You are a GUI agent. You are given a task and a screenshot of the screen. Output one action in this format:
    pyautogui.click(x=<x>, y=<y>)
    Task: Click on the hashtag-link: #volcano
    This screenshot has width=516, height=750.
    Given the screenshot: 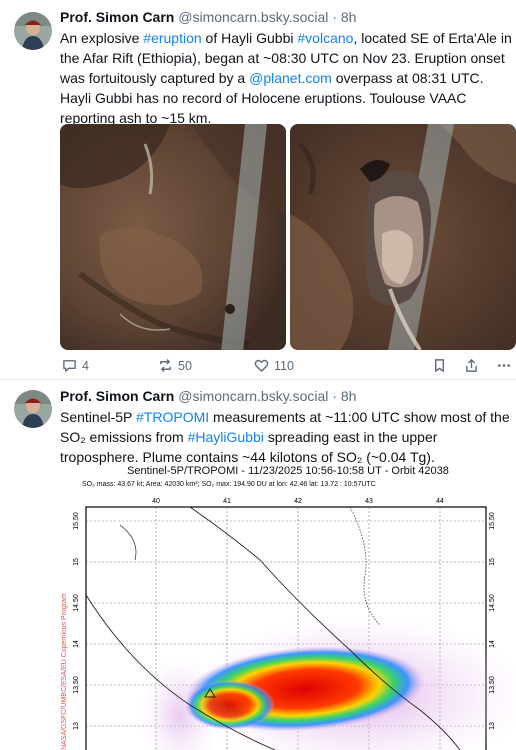 What is the action you would take?
    pyautogui.click(x=325, y=38)
    